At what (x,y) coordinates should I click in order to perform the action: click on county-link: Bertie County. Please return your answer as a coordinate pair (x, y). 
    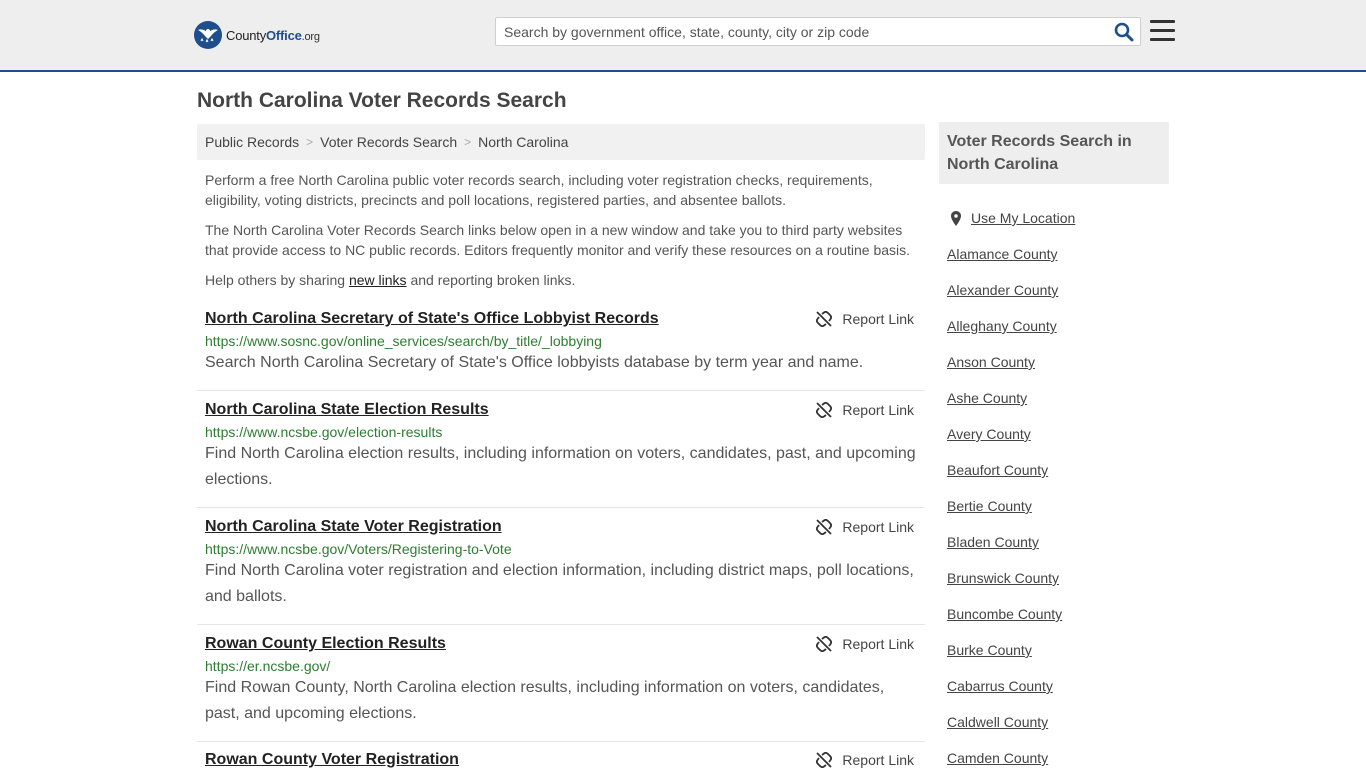
    Looking at the image, I should click on (989, 506).